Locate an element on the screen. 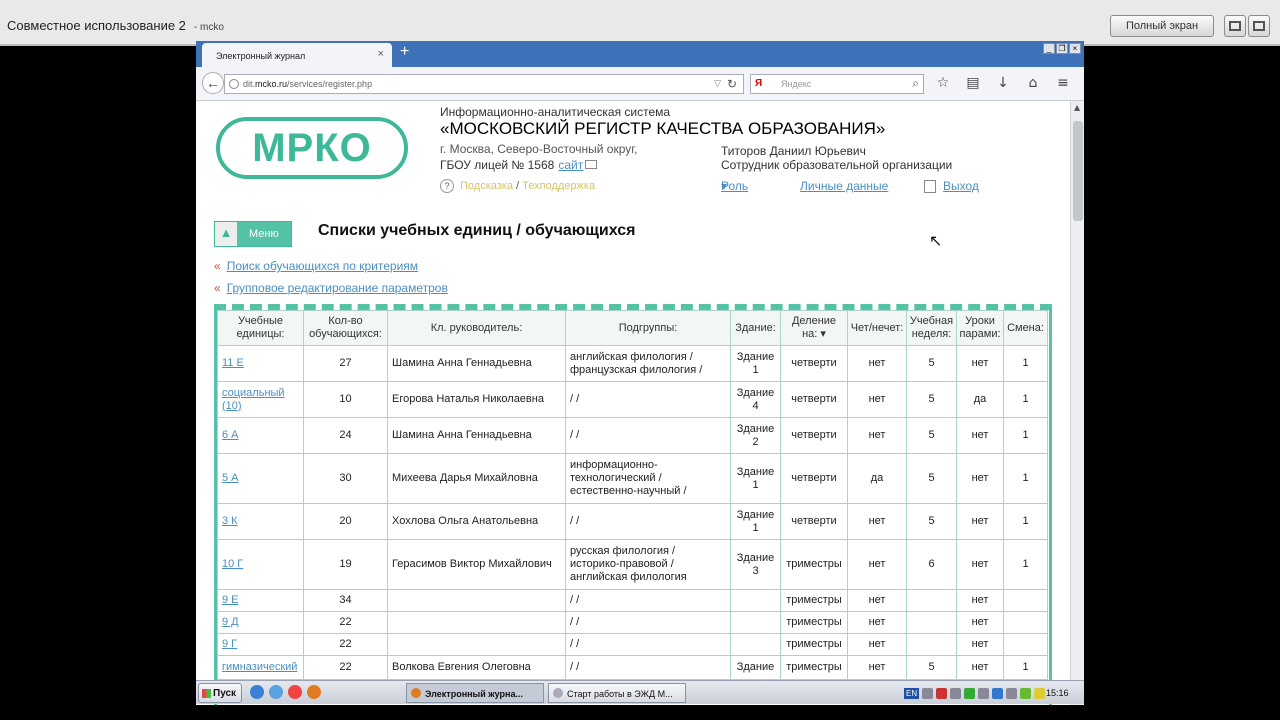 Image resolution: width=1280 pixels, height=720 pixels. back-button: ← is located at coordinates (213, 83).